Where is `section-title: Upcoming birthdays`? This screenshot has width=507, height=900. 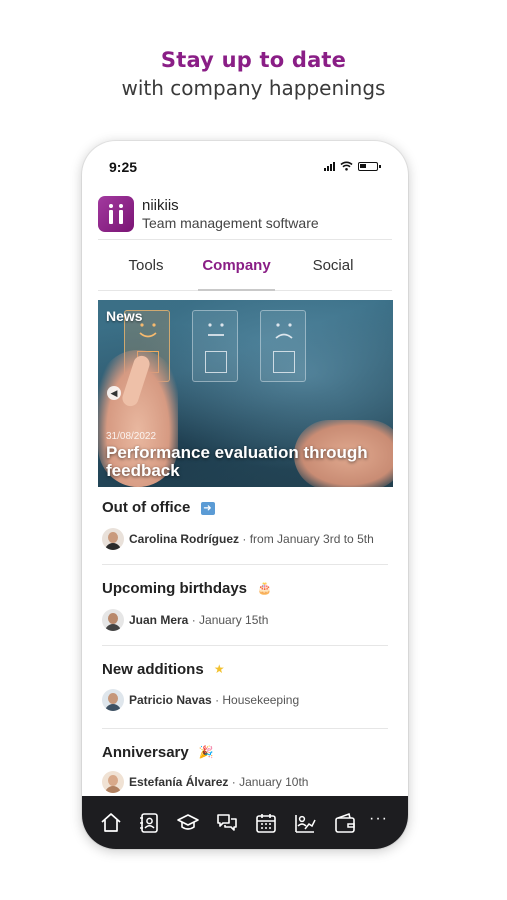 section-title: Upcoming birthdays is located at coordinates (175, 588).